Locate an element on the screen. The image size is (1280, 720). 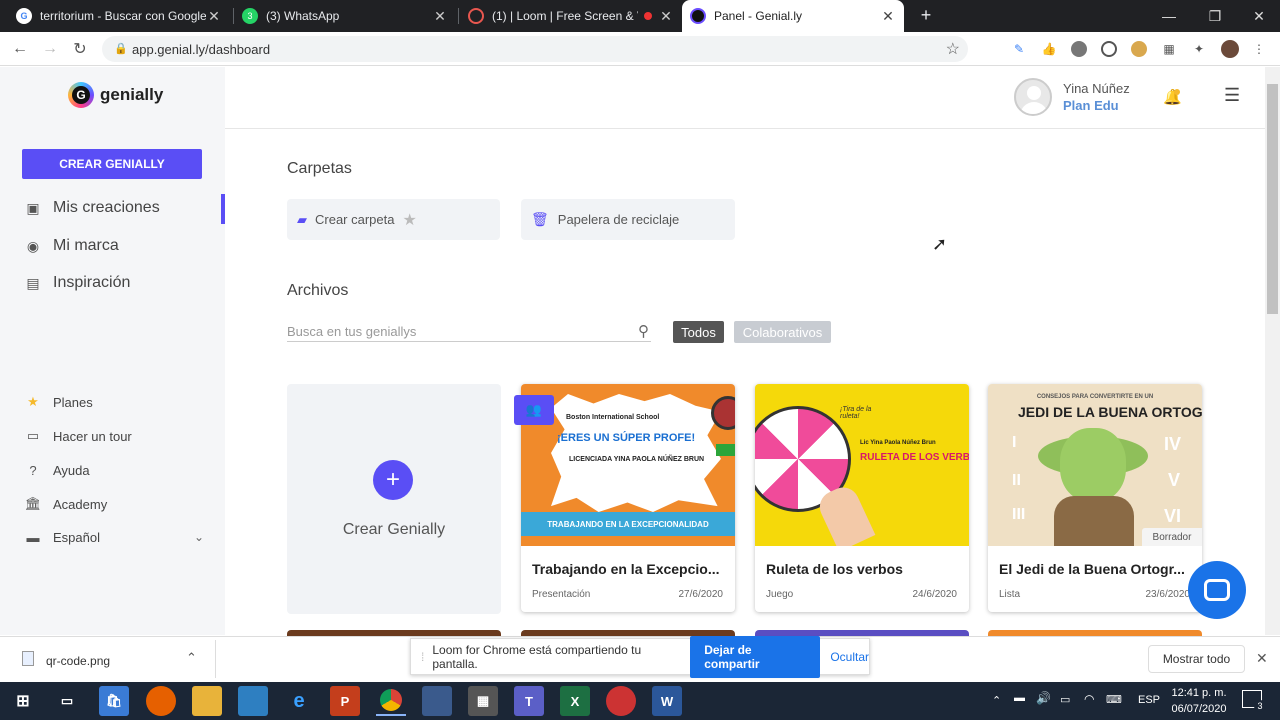
user-avatar is located at coordinates (1033, 97).